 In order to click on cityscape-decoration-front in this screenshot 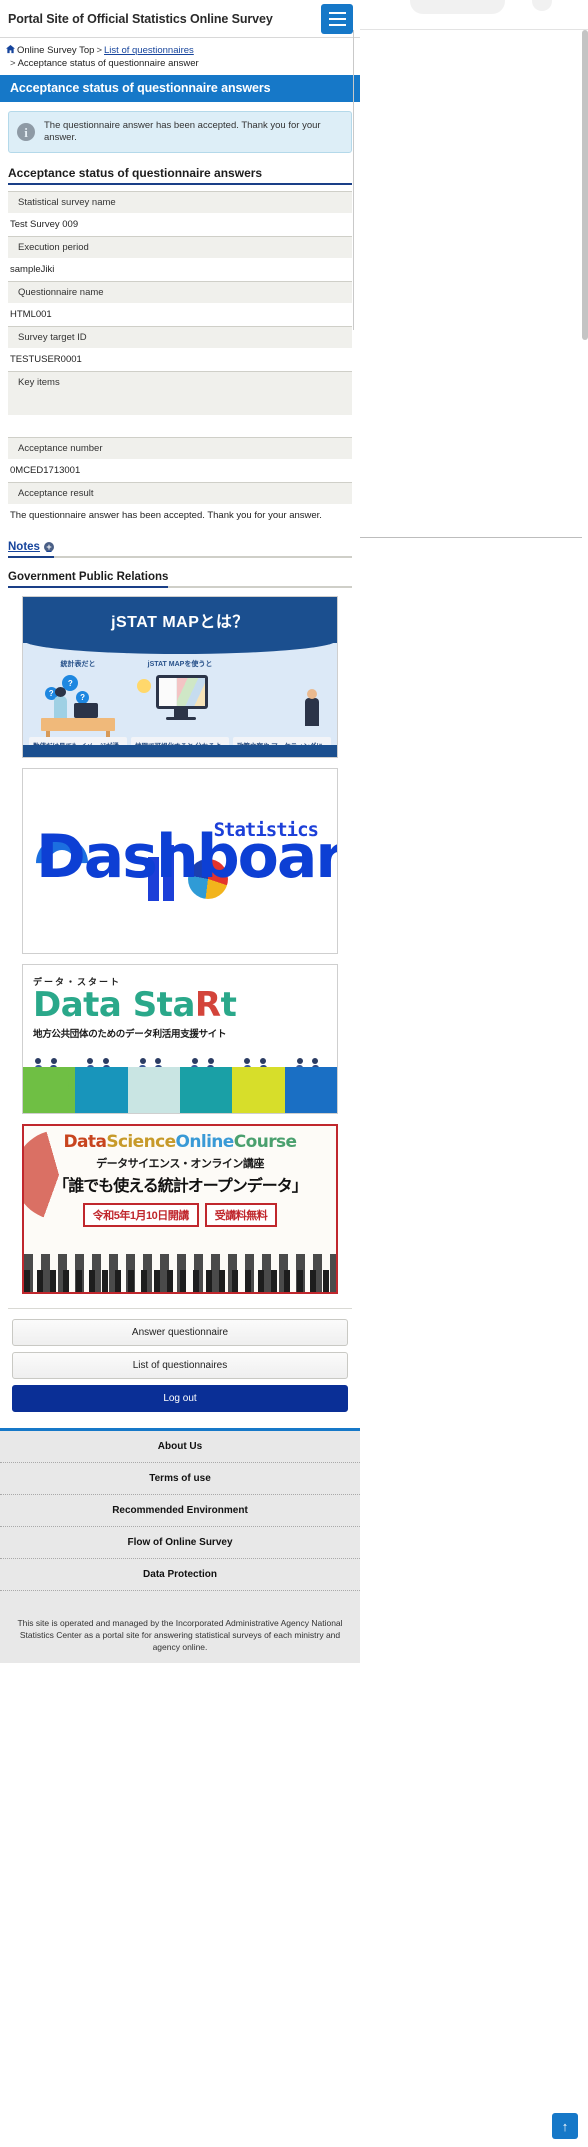, I will do `click(180, 1281)`.